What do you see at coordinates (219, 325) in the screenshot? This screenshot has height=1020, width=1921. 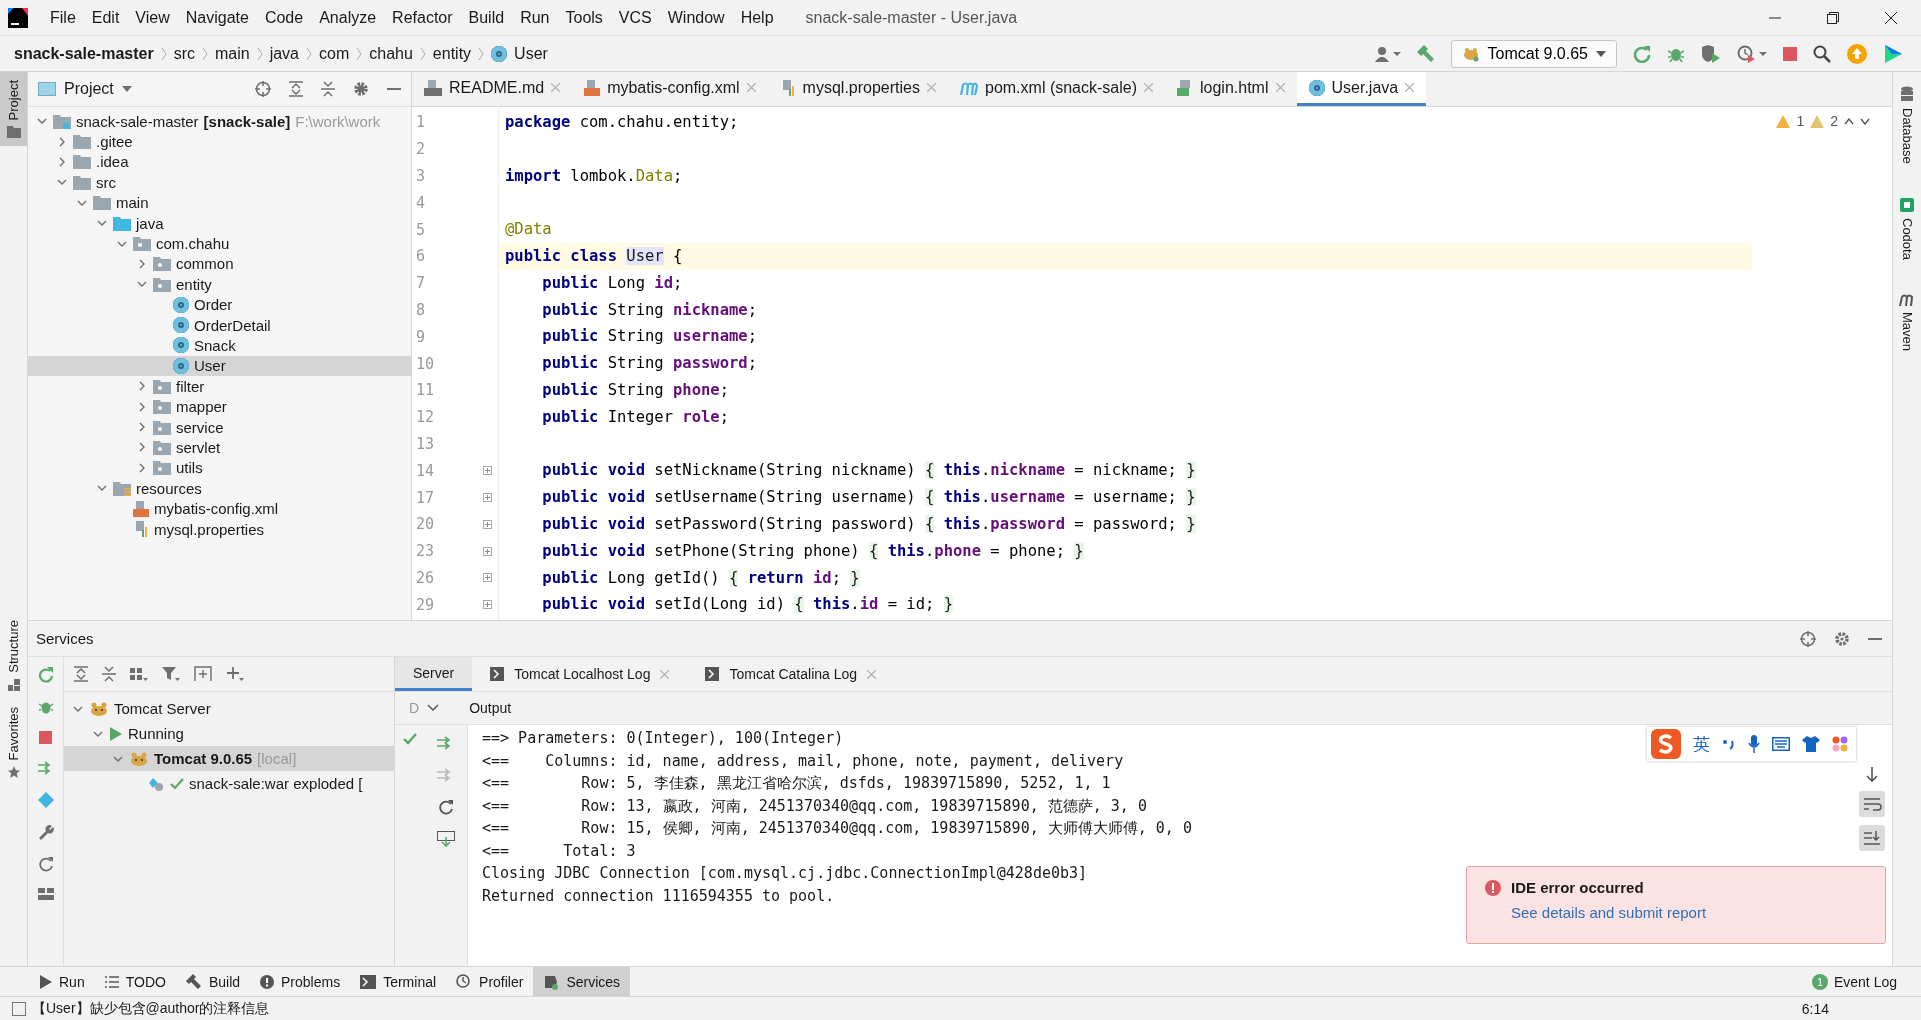 I see `tree-item: OrderDetail` at bounding box center [219, 325].